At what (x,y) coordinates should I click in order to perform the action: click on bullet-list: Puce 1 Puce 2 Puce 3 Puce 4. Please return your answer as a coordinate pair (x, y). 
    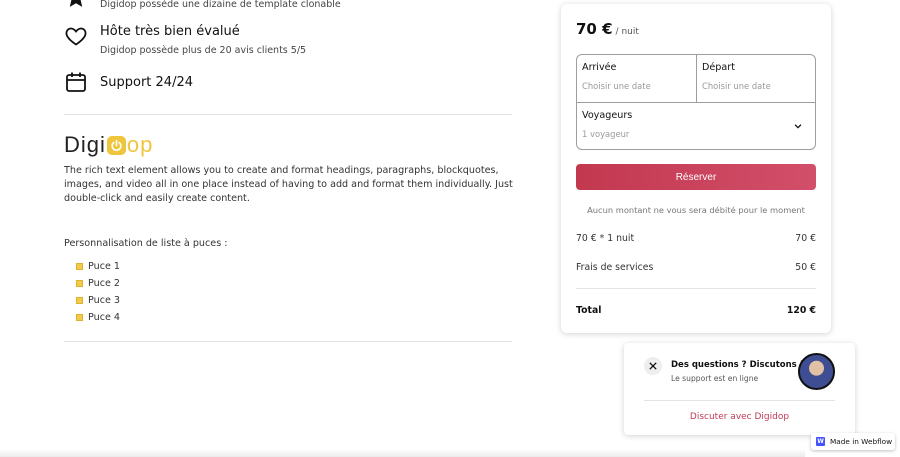
    Looking at the image, I should click on (98, 292).